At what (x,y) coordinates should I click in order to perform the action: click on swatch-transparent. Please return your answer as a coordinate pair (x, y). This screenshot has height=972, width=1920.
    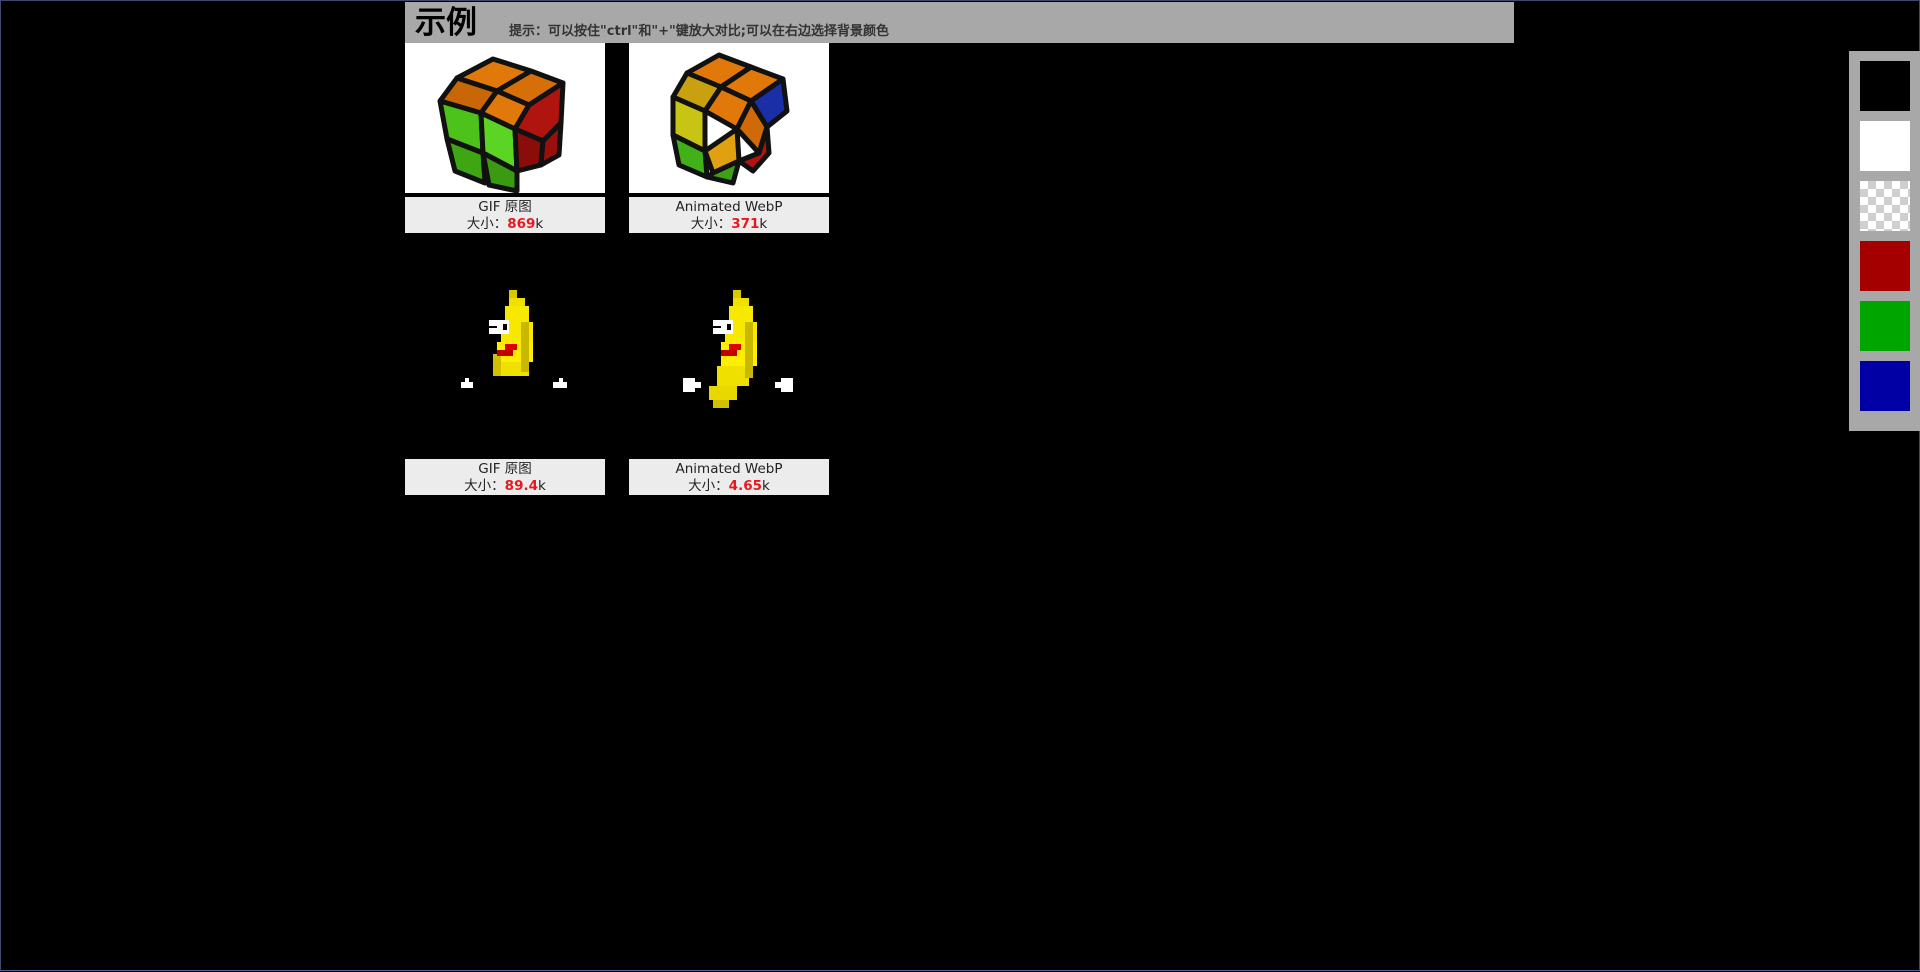
    Looking at the image, I should click on (1885, 206).